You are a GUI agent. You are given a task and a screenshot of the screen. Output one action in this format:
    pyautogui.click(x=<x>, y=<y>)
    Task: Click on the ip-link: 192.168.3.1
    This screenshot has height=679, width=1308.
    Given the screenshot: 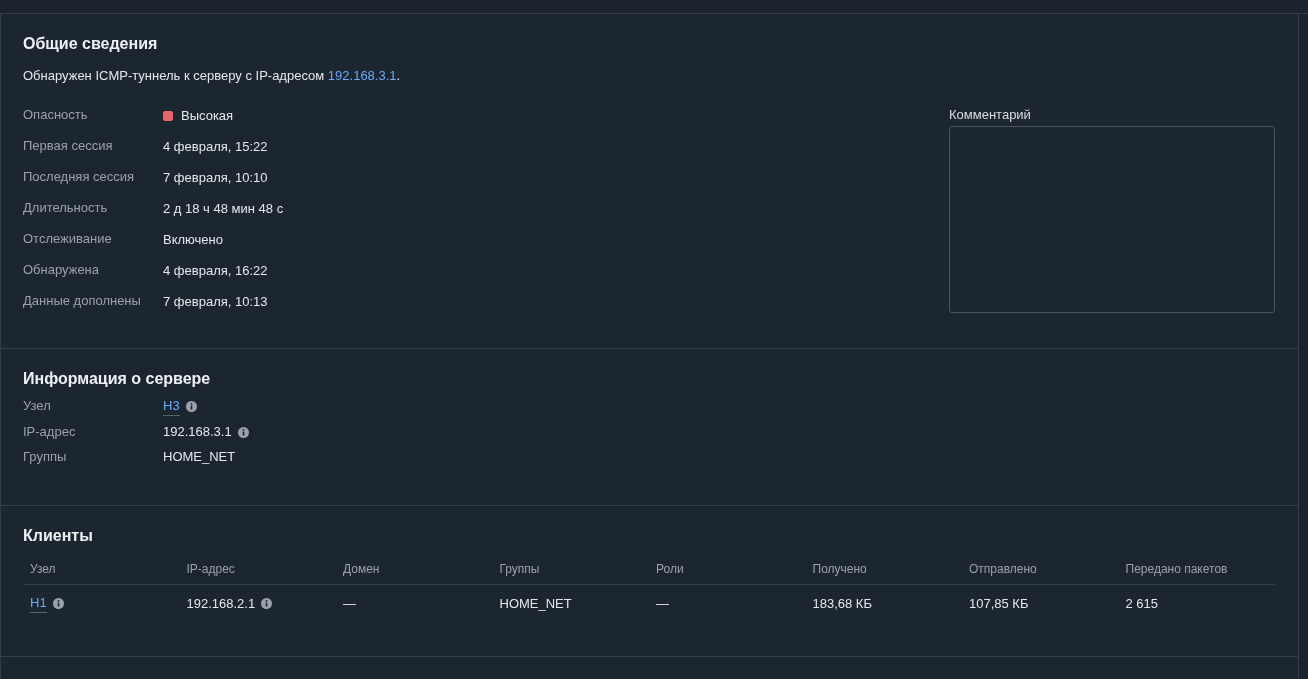 What is the action you would take?
    pyautogui.click(x=362, y=75)
    